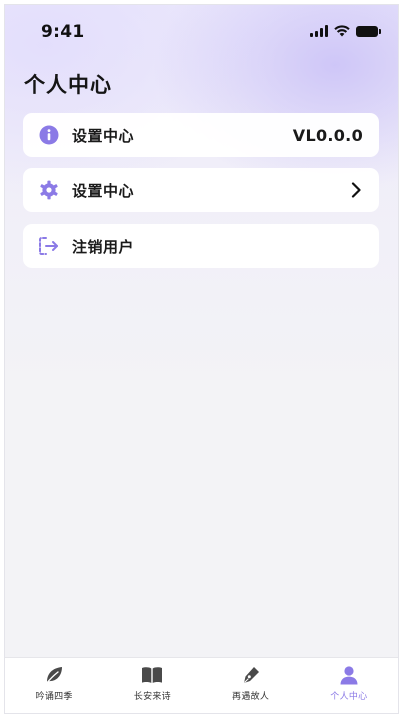 This screenshot has width=403, height=718. Describe the element at coordinates (201, 190) in the screenshot. I see `settings-row: 设置中心` at that location.